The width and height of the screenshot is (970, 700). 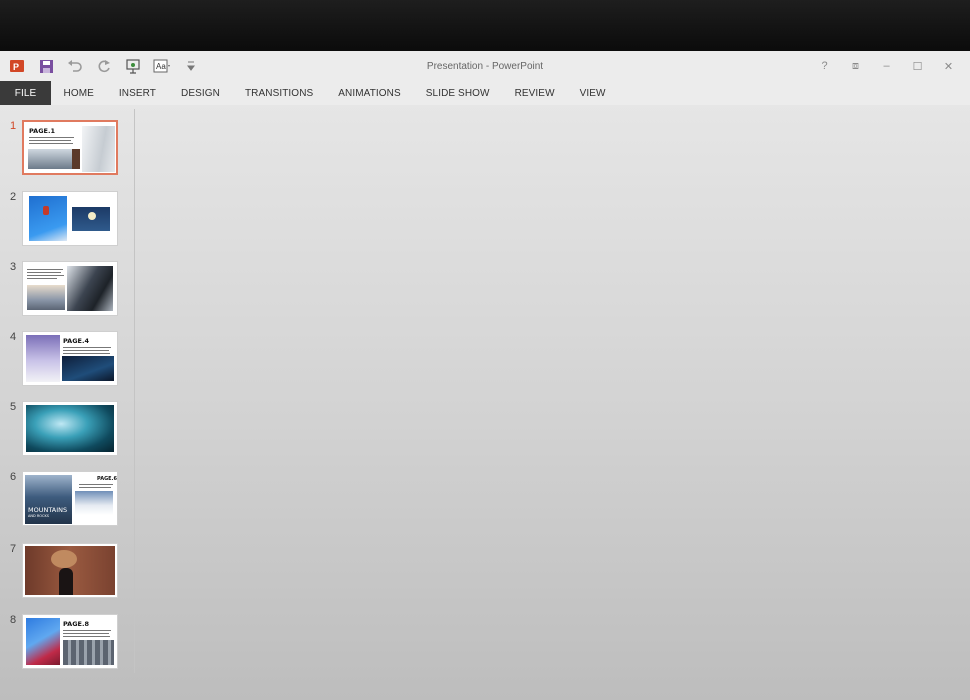 What do you see at coordinates (855, 66) in the screenshot?
I see `ribbon-display-options-button: ⧈` at bounding box center [855, 66].